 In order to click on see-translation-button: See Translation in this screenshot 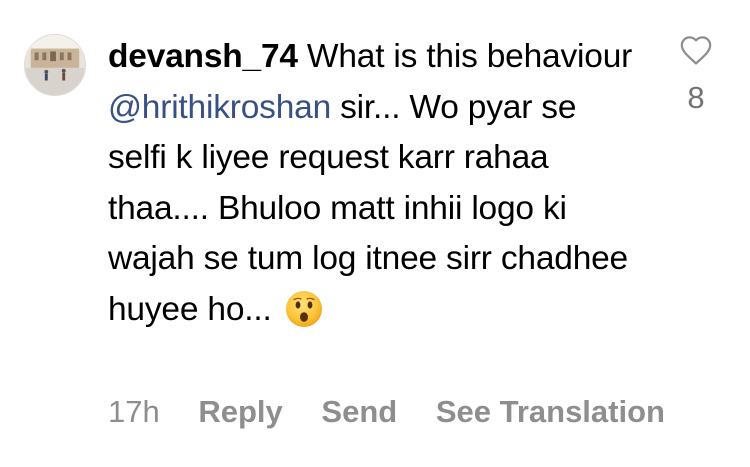, I will do `click(550, 412)`.